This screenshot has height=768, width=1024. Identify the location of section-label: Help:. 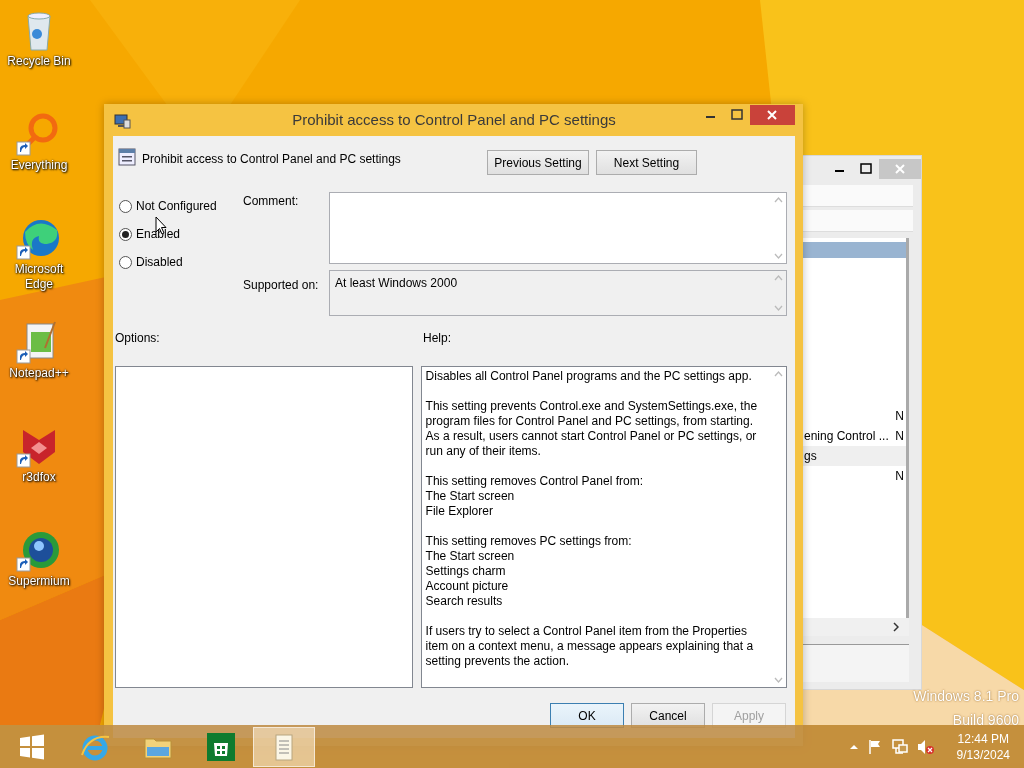
(437, 337).